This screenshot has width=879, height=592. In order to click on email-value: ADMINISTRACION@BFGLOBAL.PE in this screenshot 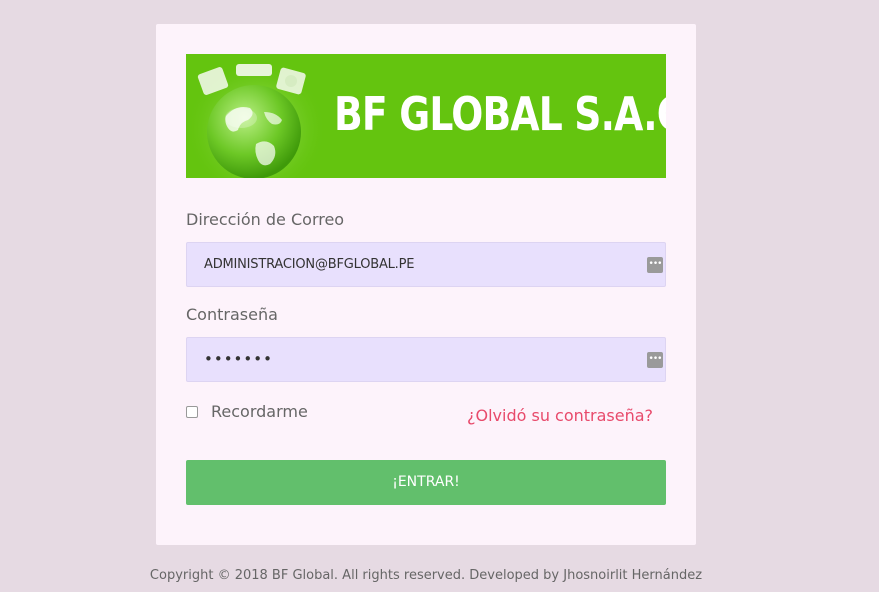, I will do `click(309, 264)`.